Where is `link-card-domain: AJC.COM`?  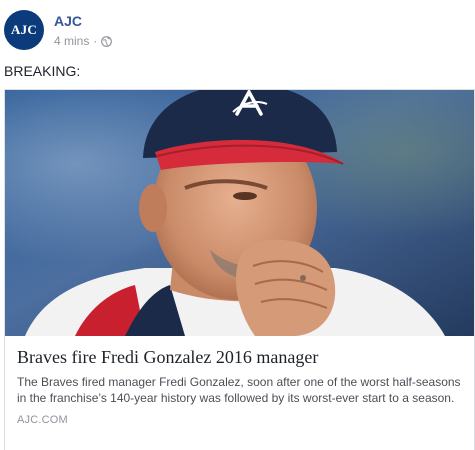 link-card-domain: AJC.COM is located at coordinates (42, 420).